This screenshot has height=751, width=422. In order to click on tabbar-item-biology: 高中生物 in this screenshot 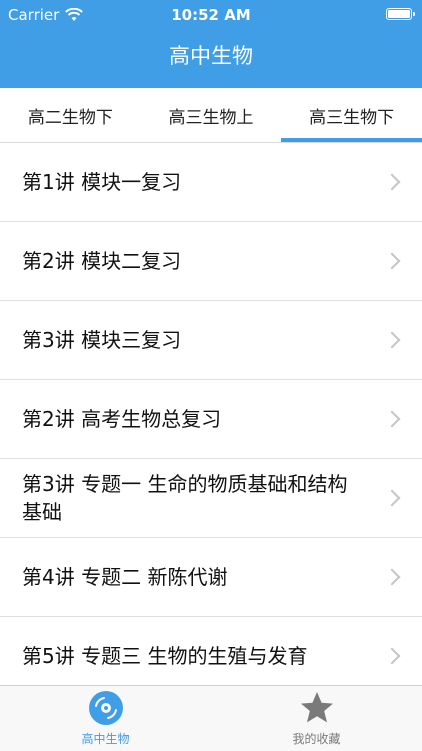, I will do `click(105, 718)`.